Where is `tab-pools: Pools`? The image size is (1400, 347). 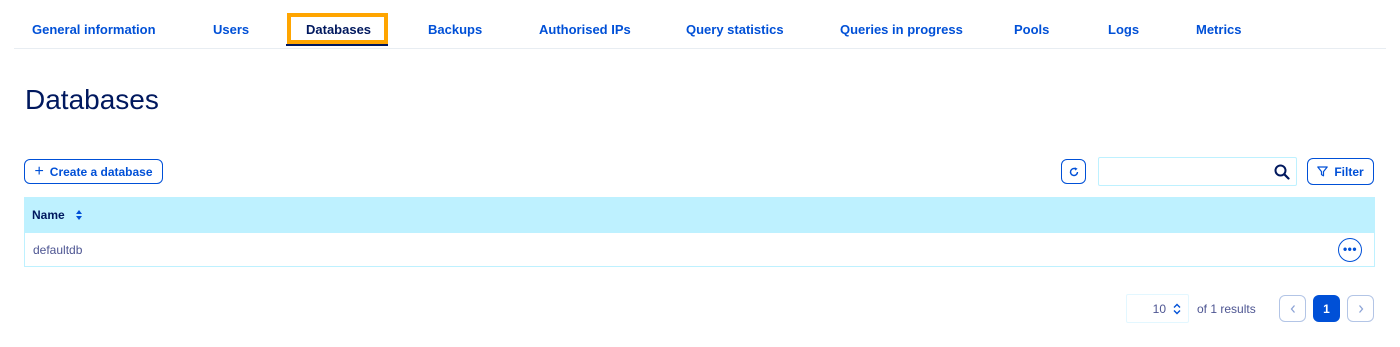
tab-pools: Pools is located at coordinates (1031, 29).